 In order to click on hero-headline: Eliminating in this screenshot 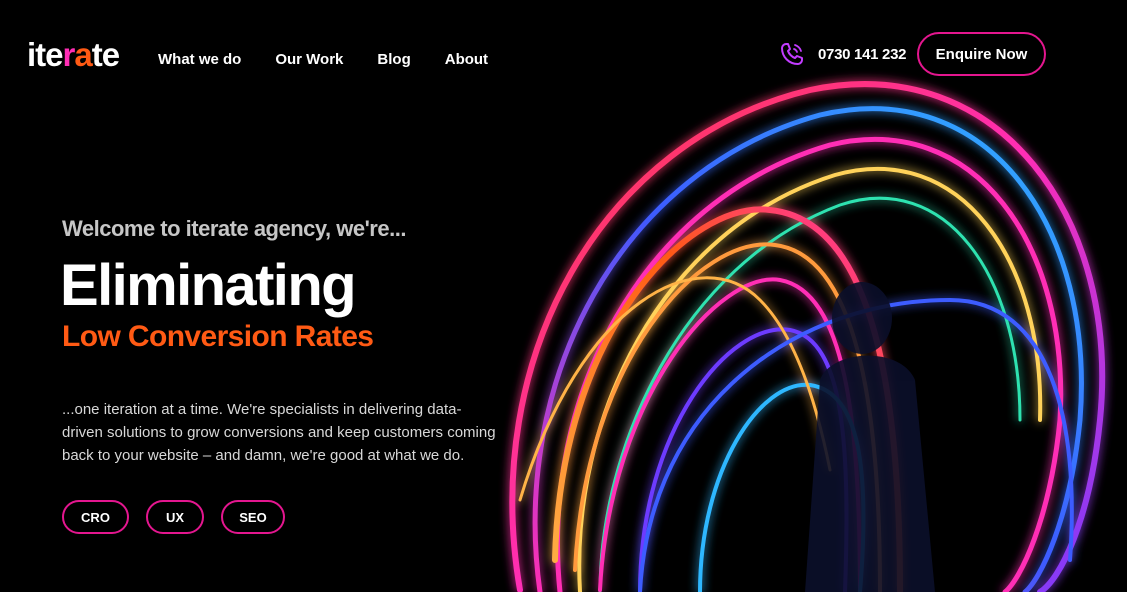, I will do `click(208, 285)`.